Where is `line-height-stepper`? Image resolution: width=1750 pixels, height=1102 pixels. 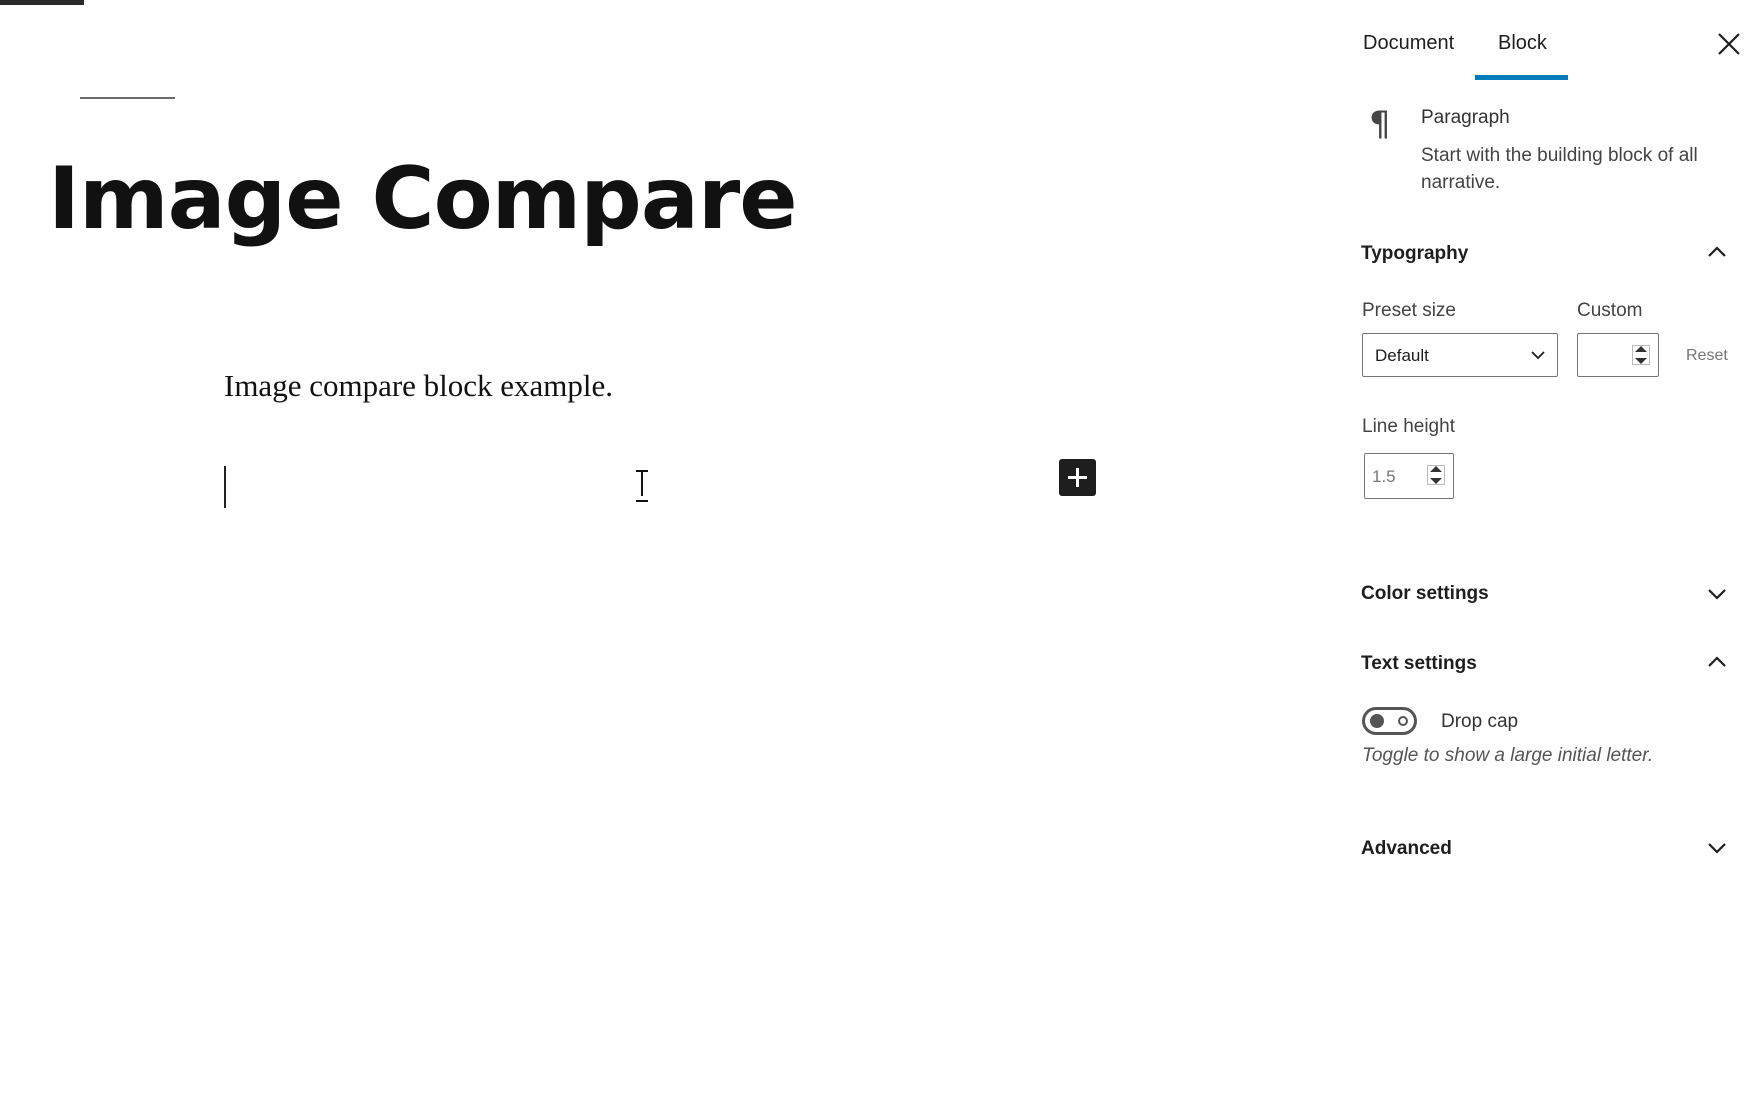
line-height-stepper is located at coordinates (1436, 475).